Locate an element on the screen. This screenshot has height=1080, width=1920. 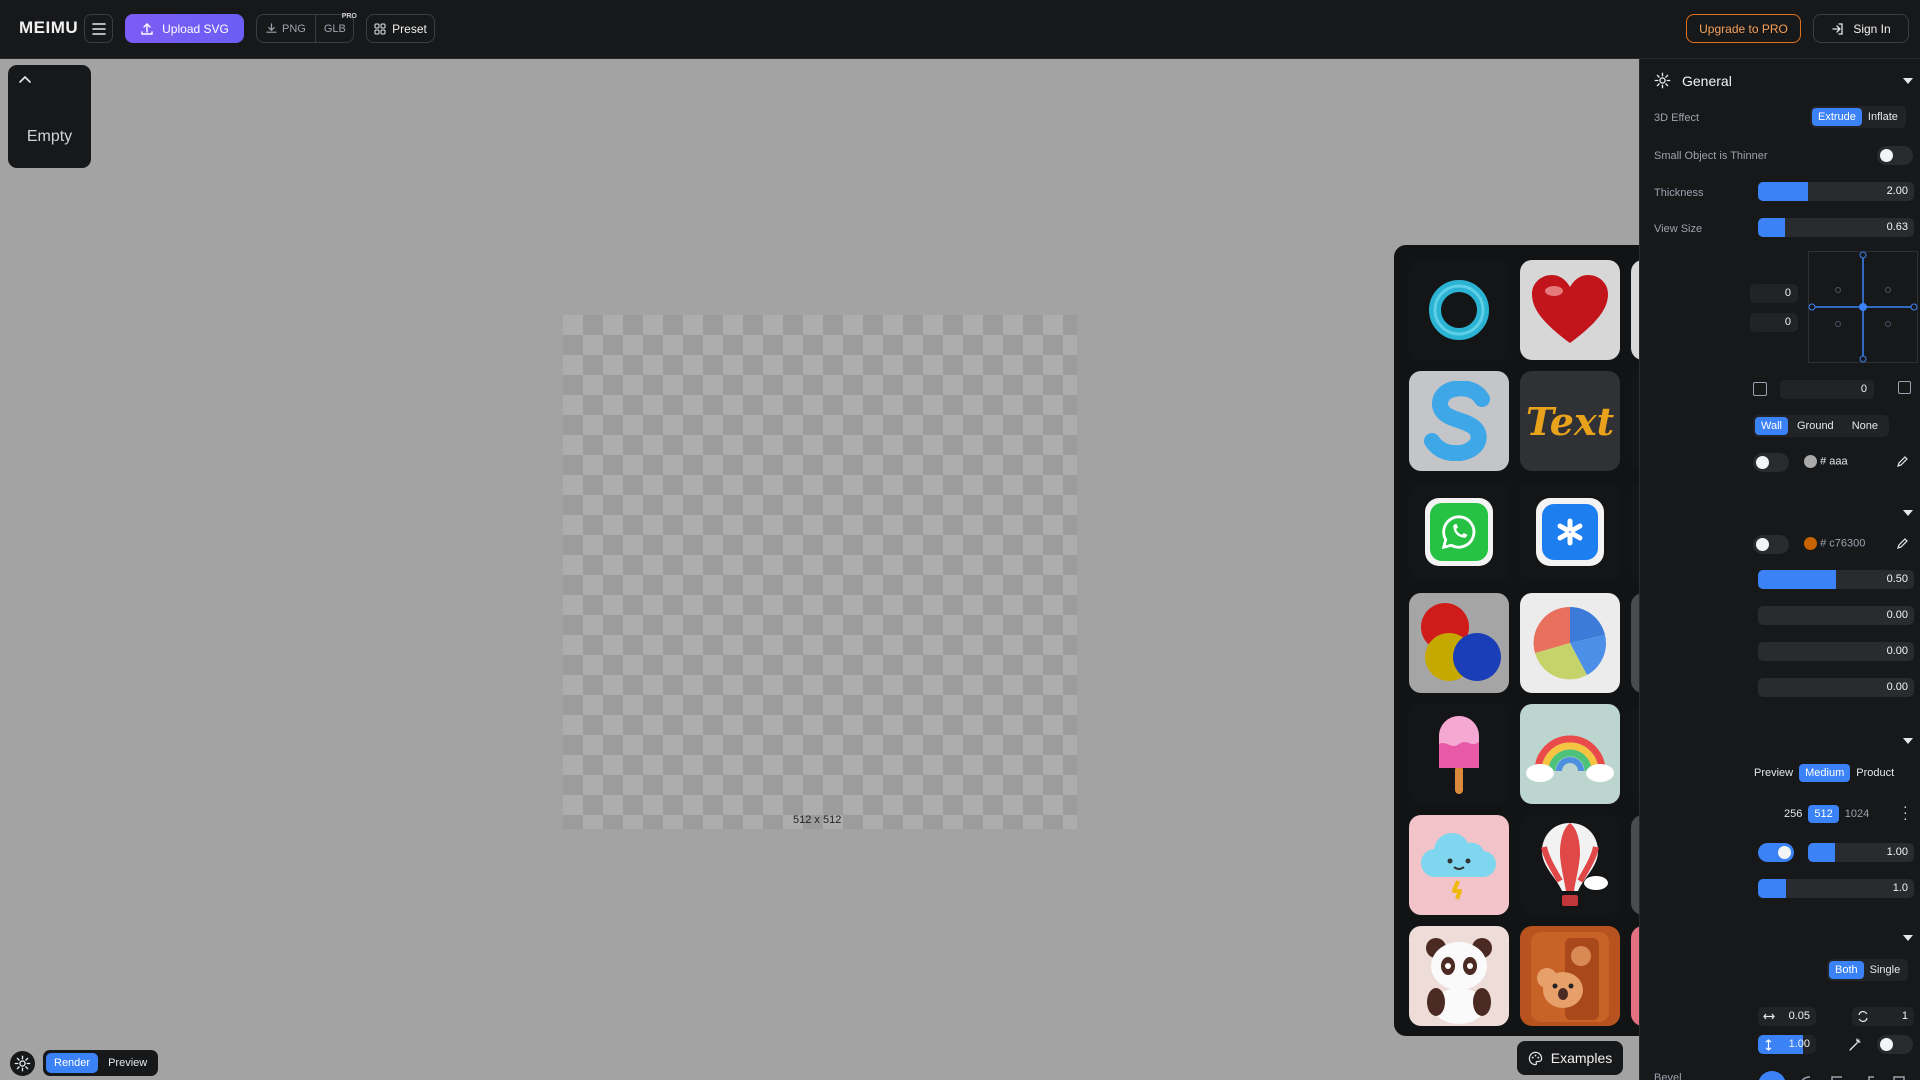
gold-text-label: Text is located at coordinates (1570, 421).